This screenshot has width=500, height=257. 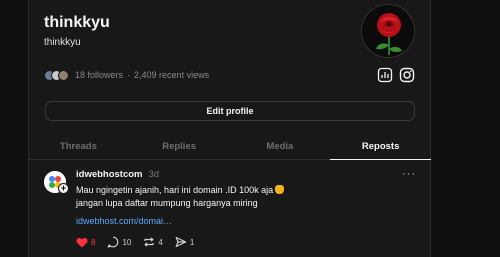 I want to click on more-icon: ···, so click(x=409, y=174).